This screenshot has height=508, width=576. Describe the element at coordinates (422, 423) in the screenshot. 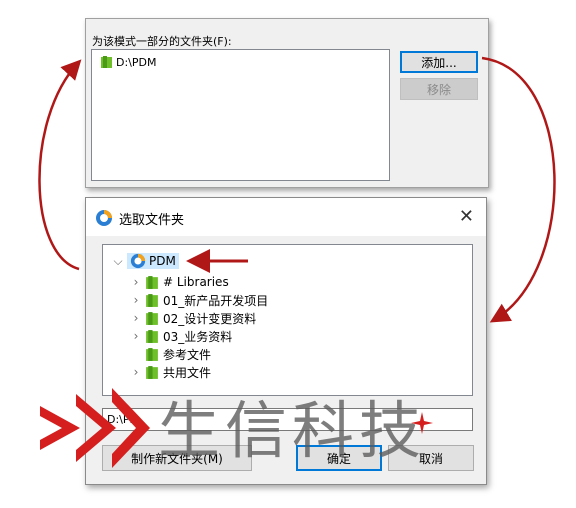

I see `sparkle-icon` at that location.